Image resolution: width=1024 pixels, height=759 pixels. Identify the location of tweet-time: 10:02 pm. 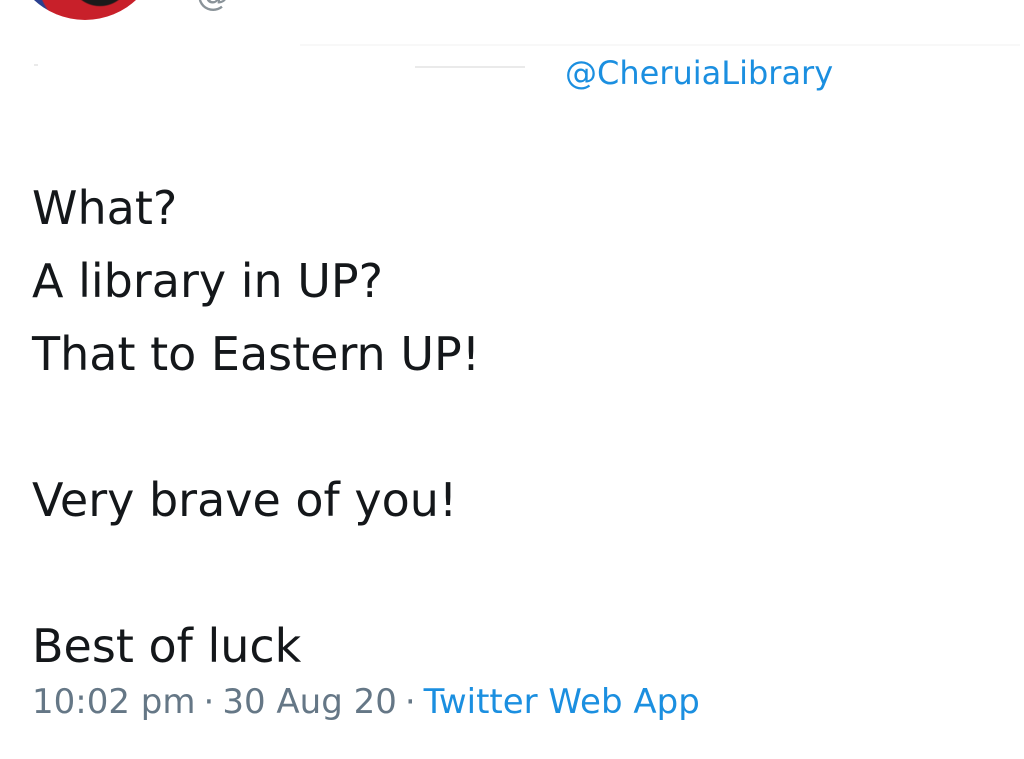
(114, 702).